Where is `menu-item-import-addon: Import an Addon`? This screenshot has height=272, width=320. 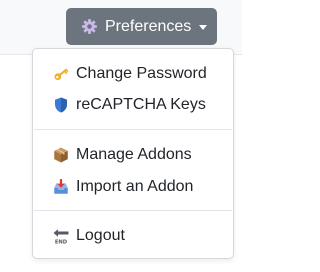
menu-item-import-addon: Import an Addon is located at coordinates (133, 187).